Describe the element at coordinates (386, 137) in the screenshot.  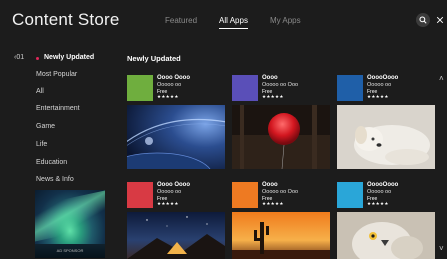
I see `app-thumbnail-dog` at that location.